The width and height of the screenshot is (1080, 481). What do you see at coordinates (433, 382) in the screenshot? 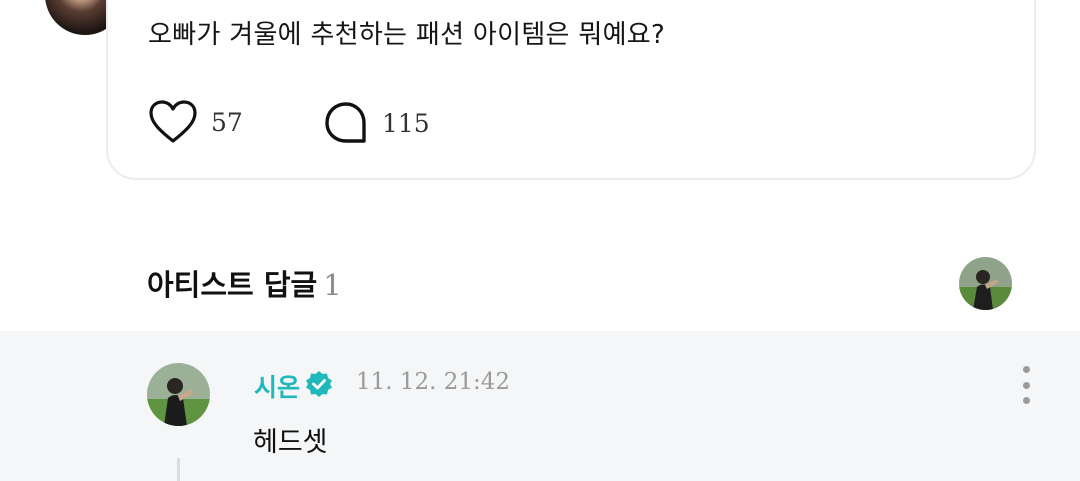
I see `reply-timestamp: 11. 12. 21:42` at bounding box center [433, 382].